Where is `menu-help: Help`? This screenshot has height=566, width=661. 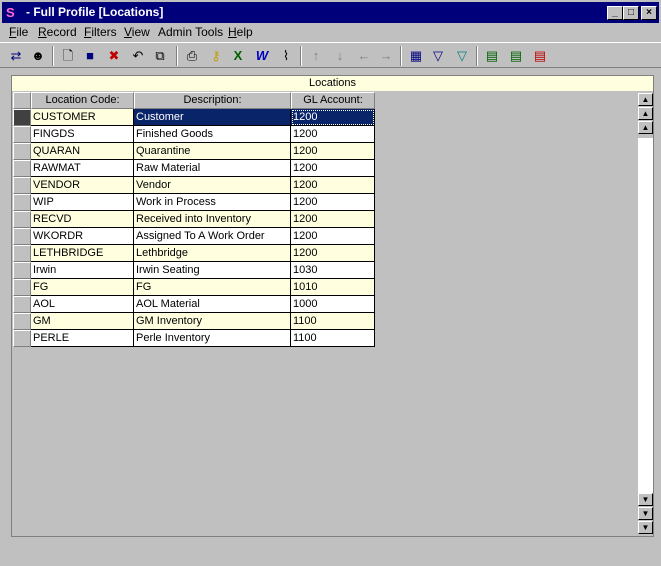 menu-help: Help is located at coordinates (240, 32).